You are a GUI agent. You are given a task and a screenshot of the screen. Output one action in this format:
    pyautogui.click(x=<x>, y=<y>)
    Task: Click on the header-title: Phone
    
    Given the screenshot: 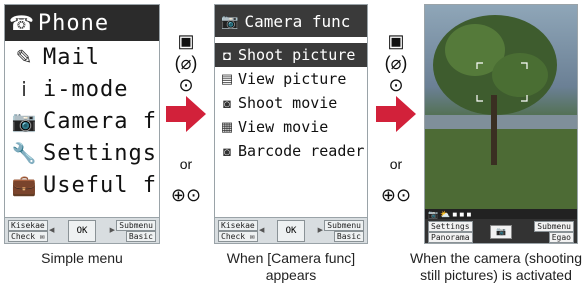 What is the action you would take?
    pyautogui.click(x=73, y=23)
    